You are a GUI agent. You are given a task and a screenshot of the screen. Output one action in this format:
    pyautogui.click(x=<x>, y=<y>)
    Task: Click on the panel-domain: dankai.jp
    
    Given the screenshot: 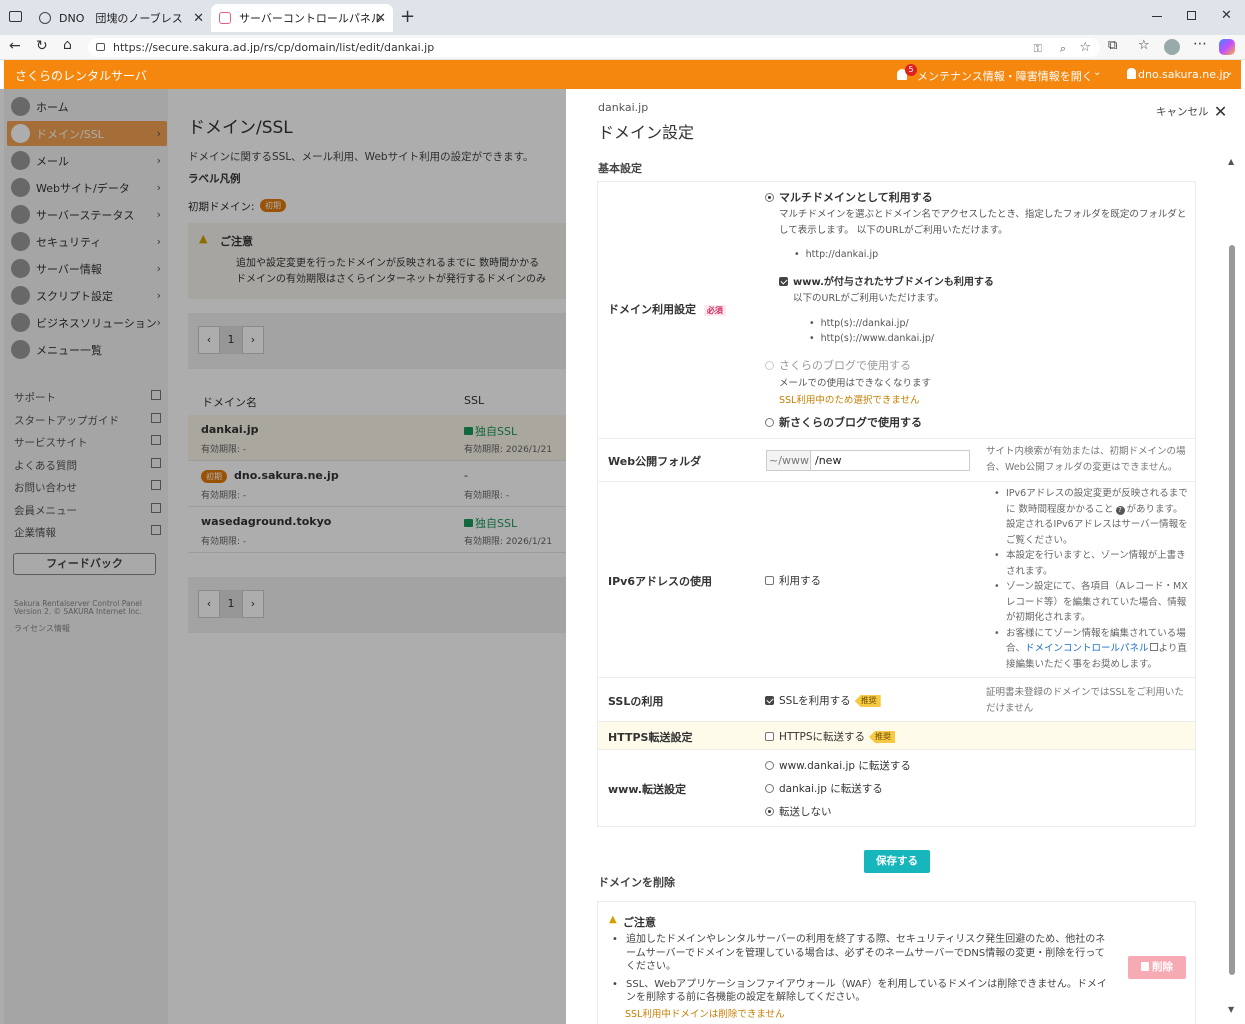 What is the action you would take?
    pyautogui.click(x=623, y=107)
    